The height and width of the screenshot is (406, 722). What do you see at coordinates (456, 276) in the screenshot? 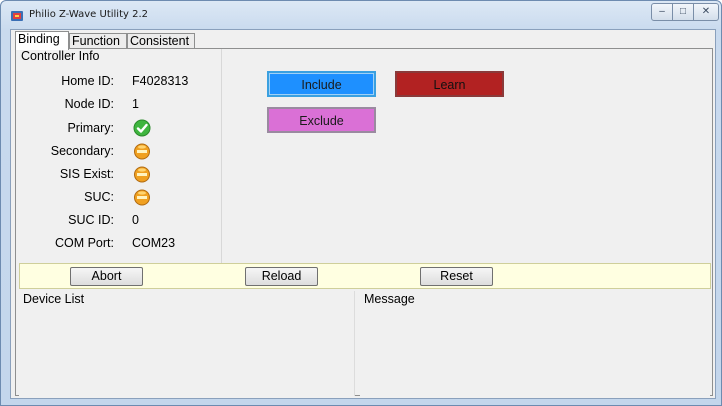
I see `reset-button: Reset` at bounding box center [456, 276].